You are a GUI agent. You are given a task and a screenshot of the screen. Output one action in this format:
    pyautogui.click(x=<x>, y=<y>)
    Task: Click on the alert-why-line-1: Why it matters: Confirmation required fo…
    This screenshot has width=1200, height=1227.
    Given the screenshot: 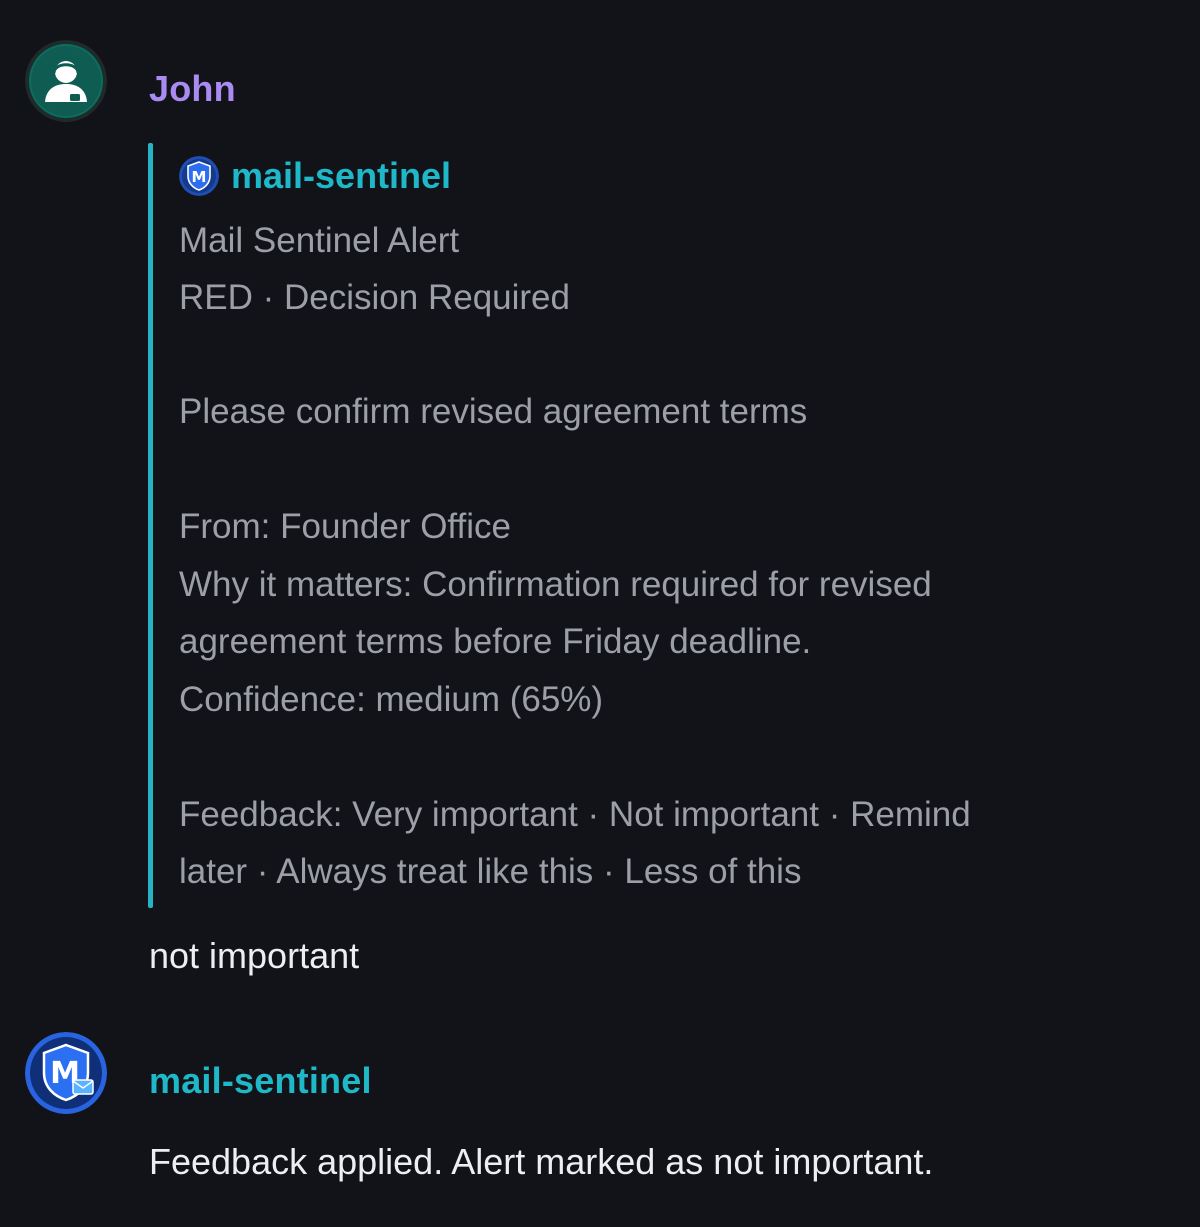 What is the action you would take?
    pyautogui.click(x=555, y=584)
    